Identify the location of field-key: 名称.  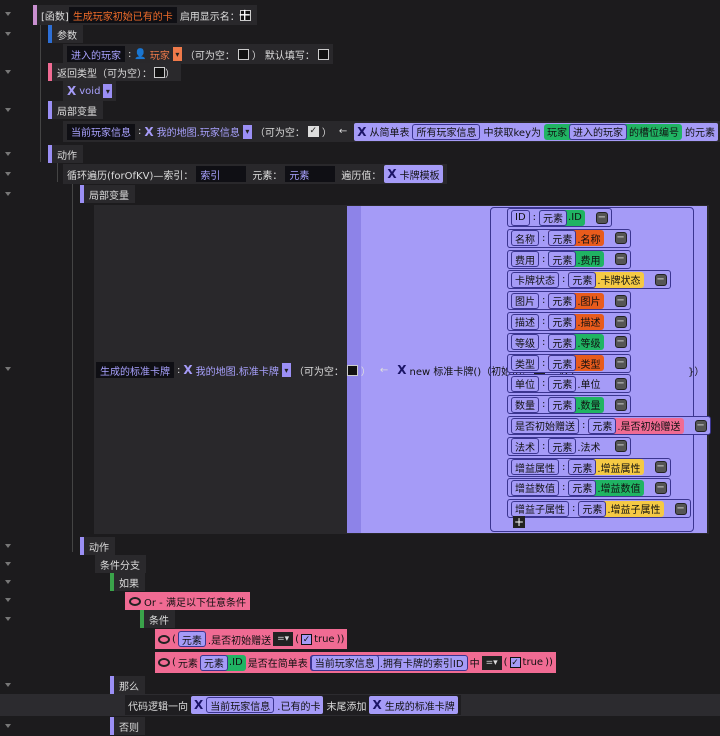
(525, 238).